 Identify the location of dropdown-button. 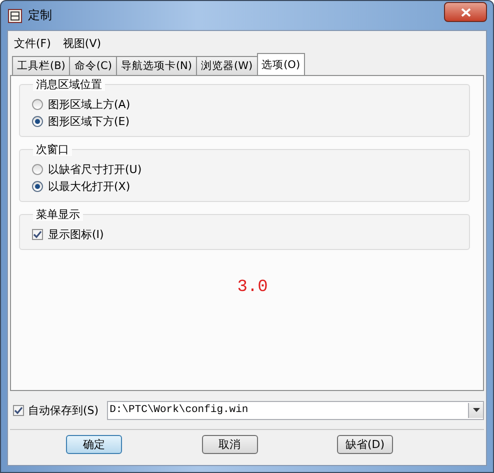
(475, 410).